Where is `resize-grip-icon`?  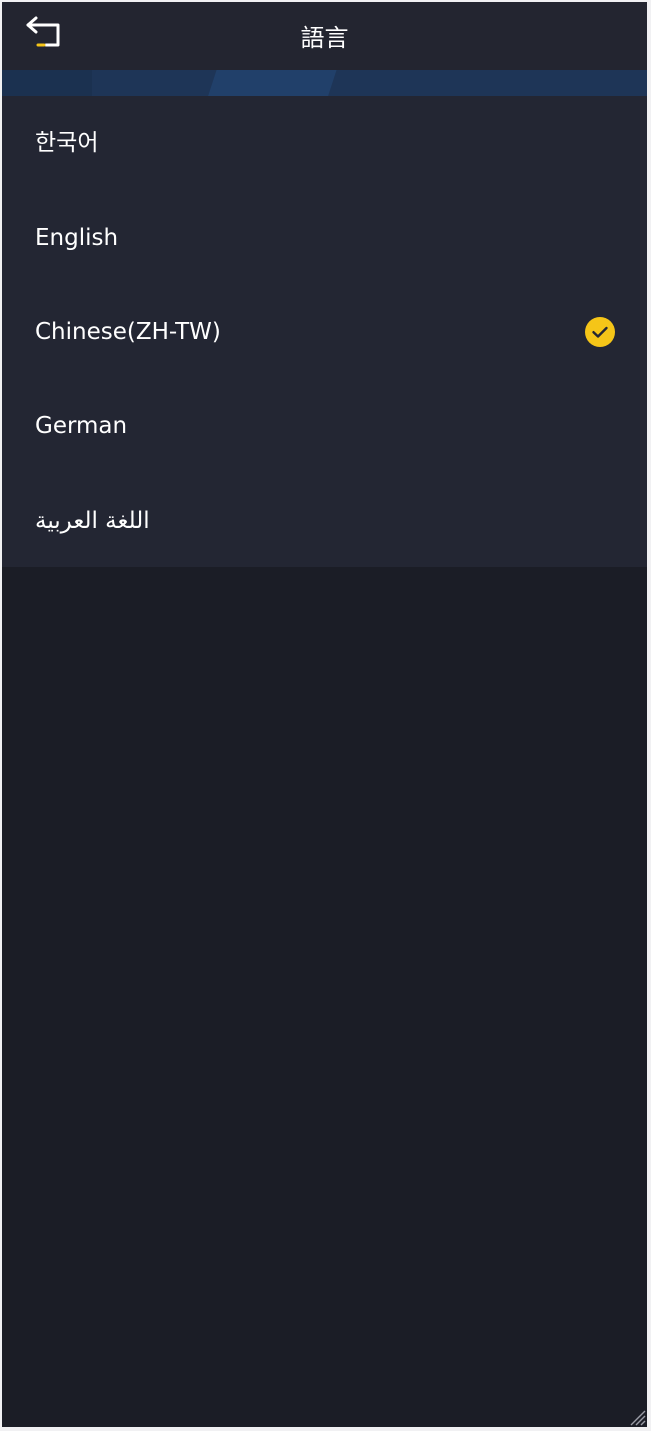
resize-grip-icon is located at coordinates (636, 1416).